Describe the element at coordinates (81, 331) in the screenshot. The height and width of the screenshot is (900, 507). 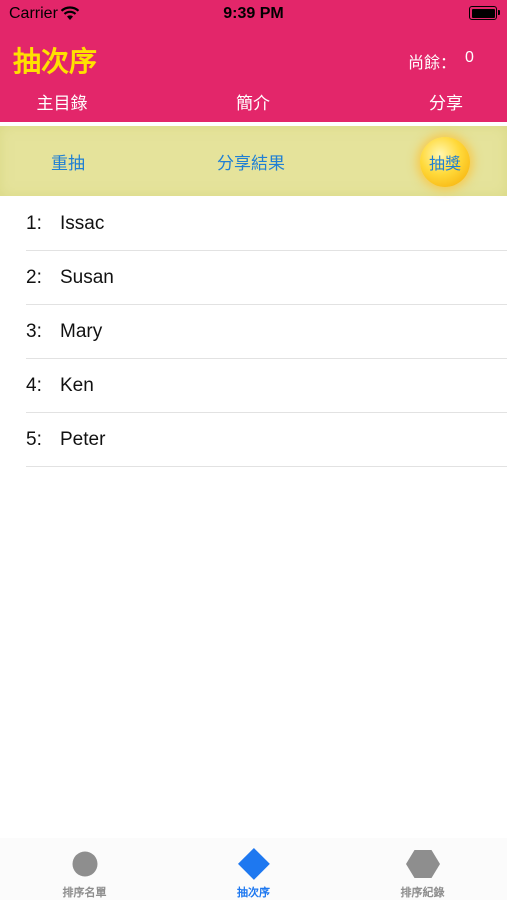
I see `list-item-name: Mary` at that location.